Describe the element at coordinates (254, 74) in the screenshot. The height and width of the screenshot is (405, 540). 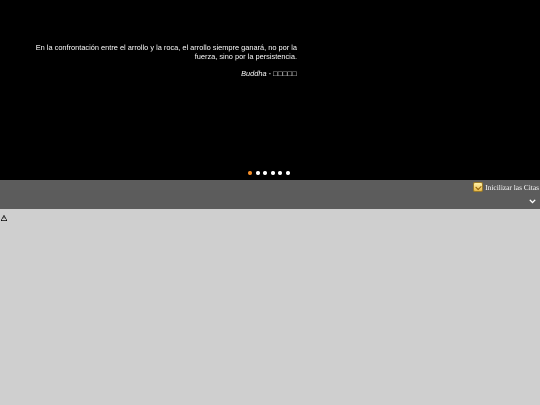
I see `quote-author: Buddha` at that location.